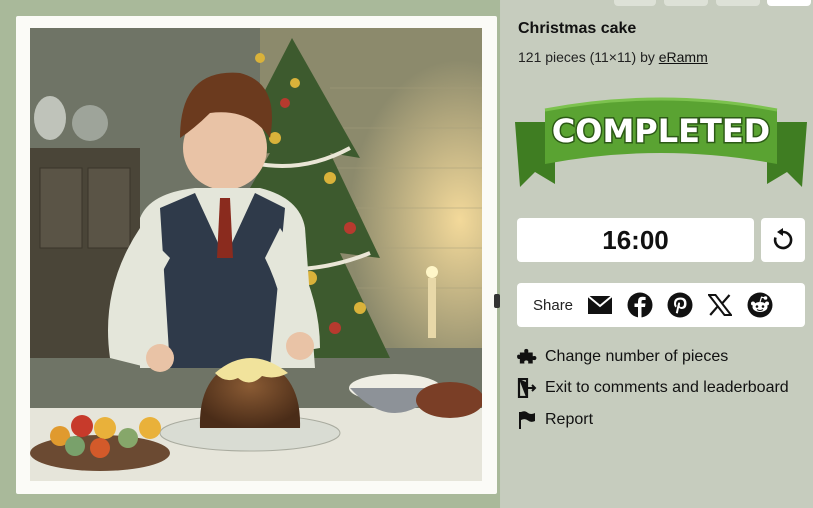  Describe the element at coordinates (667, 387) in the screenshot. I see `exit-comments-label: Exit to comments and leaderboard` at that location.